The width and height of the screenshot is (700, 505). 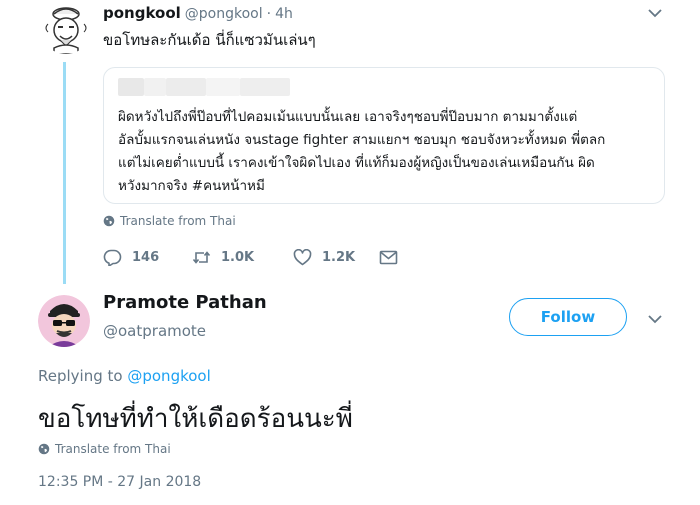 What do you see at coordinates (112, 257) in the screenshot?
I see `reply-icon` at bounding box center [112, 257].